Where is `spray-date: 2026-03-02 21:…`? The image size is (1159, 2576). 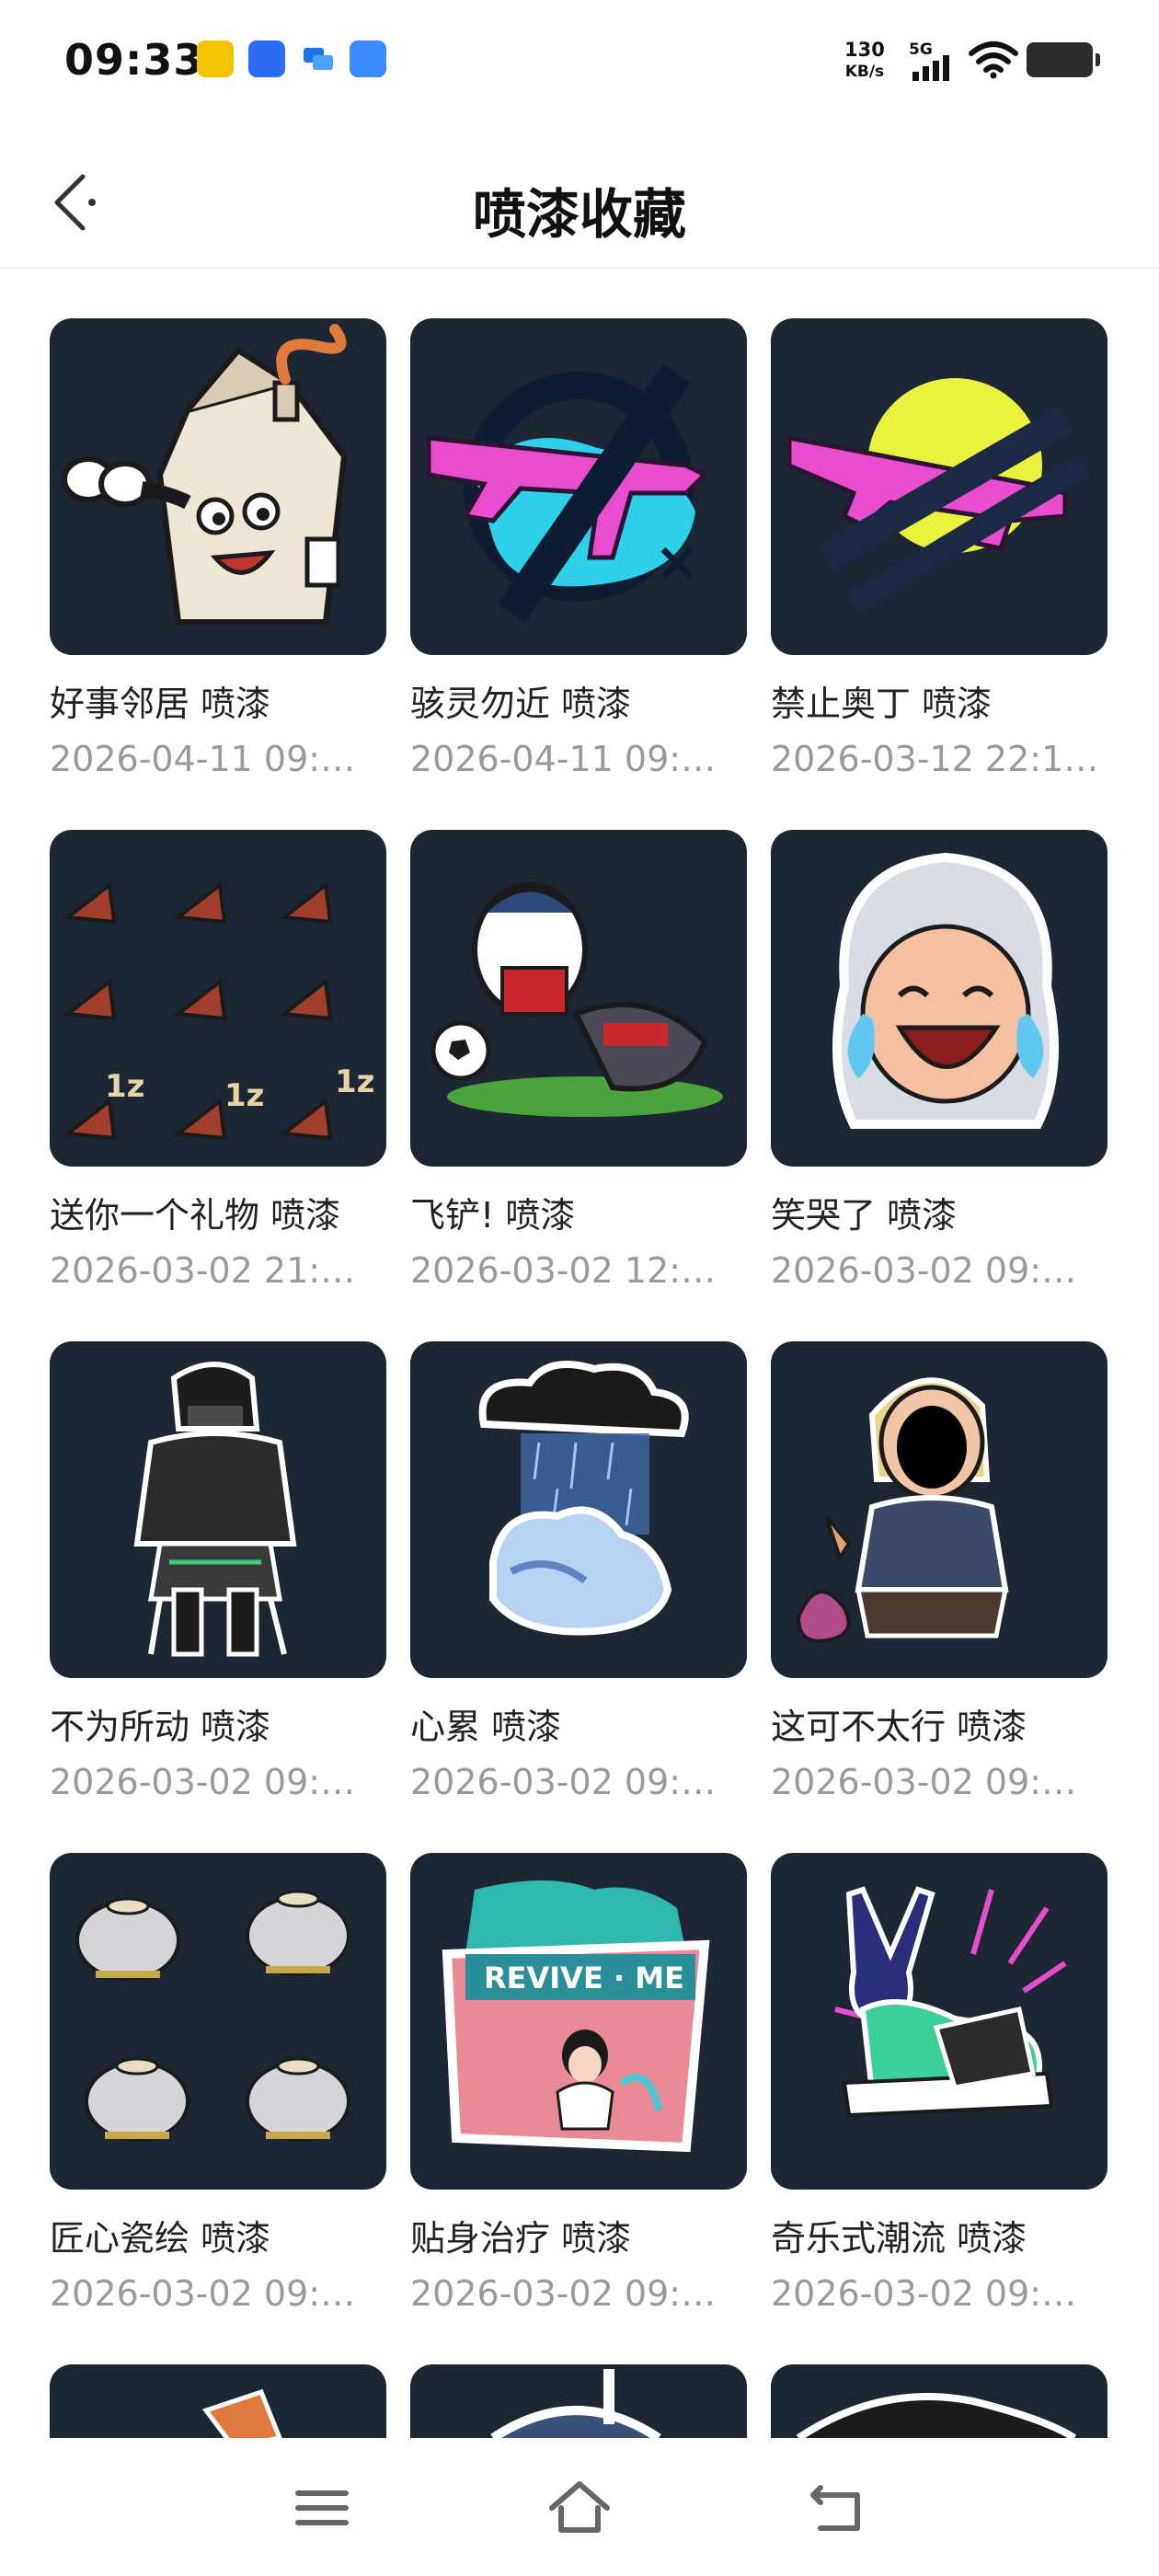 spray-date: 2026-03-02 21:… is located at coordinates (203, 1270).